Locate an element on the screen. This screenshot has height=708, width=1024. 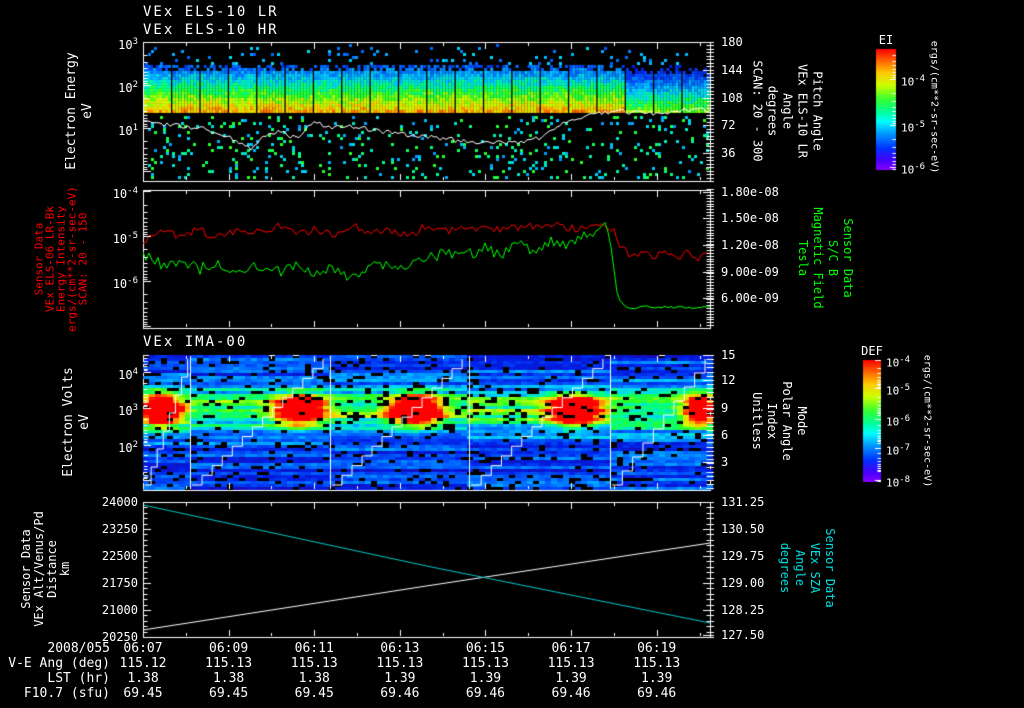
x-axis-time-label: 06:11 is located at coordinates (314, 648).